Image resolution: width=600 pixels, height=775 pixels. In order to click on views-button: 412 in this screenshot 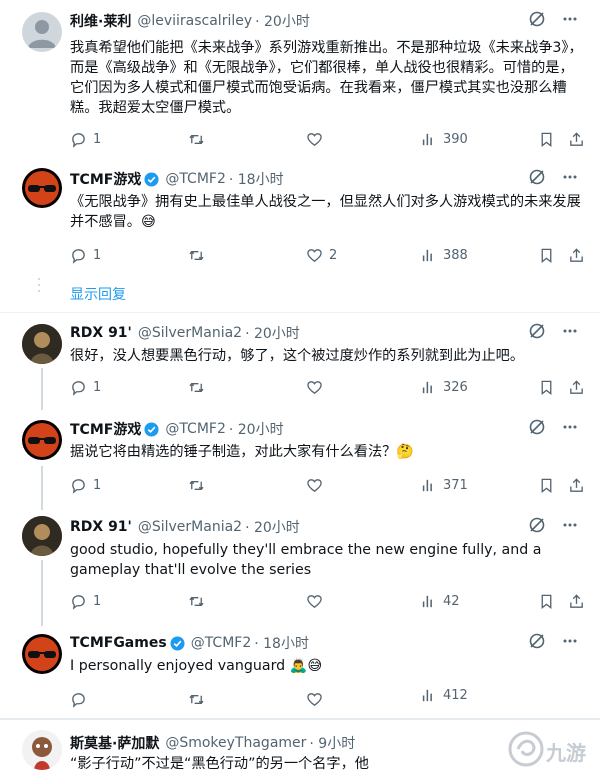, I will do `click(444, 695)`.